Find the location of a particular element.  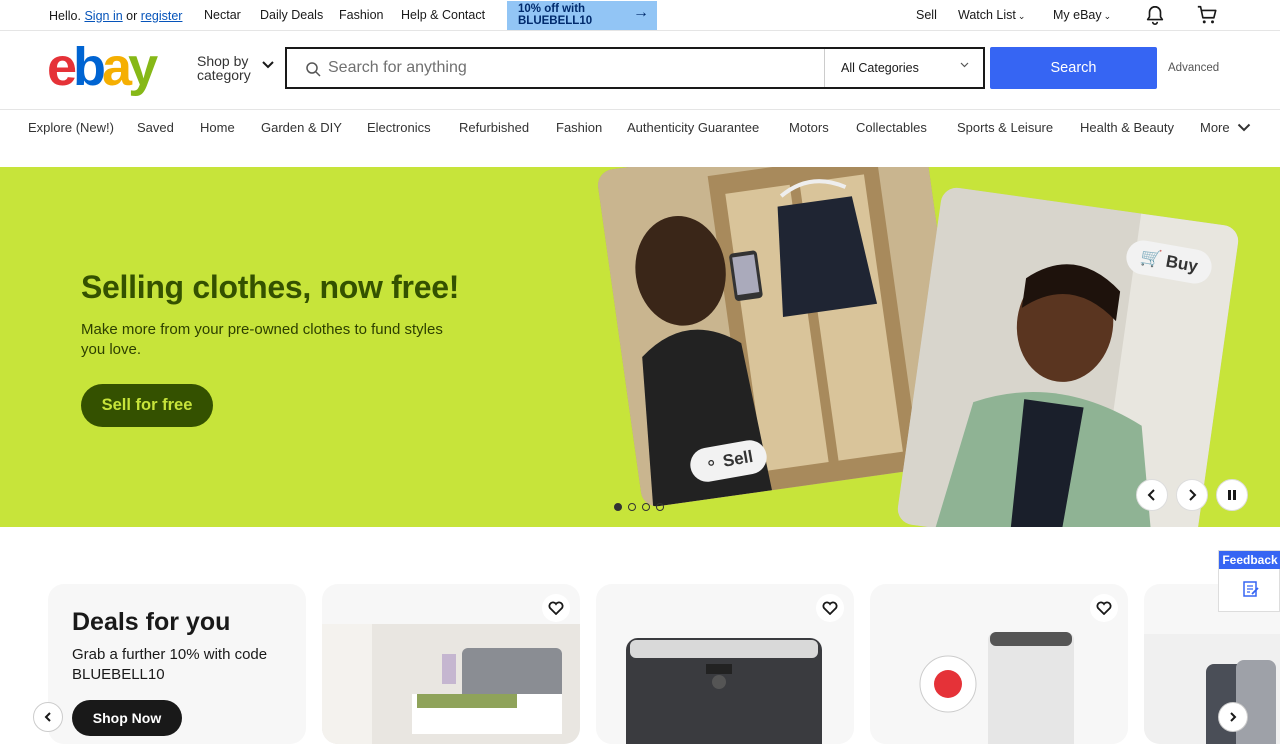

product-card-appliance is located at coordinates (999, 664).